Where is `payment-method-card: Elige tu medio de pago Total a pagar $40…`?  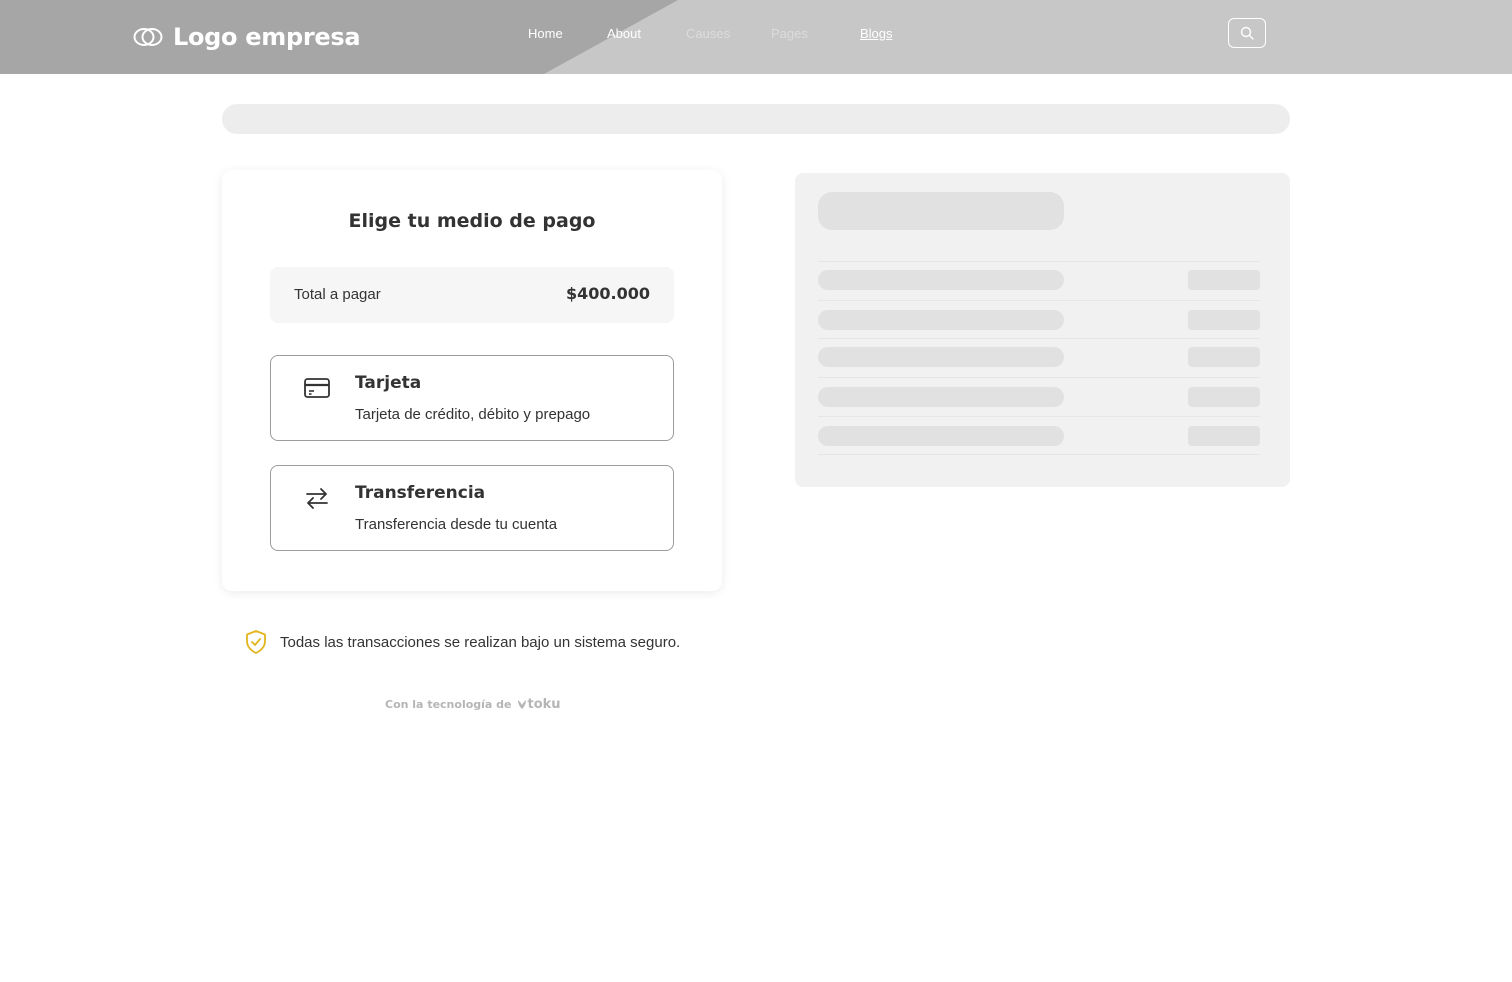 payment-method-card: Elige tu medio de pago Total a pagar $40… is located at coordinates (472, 380).